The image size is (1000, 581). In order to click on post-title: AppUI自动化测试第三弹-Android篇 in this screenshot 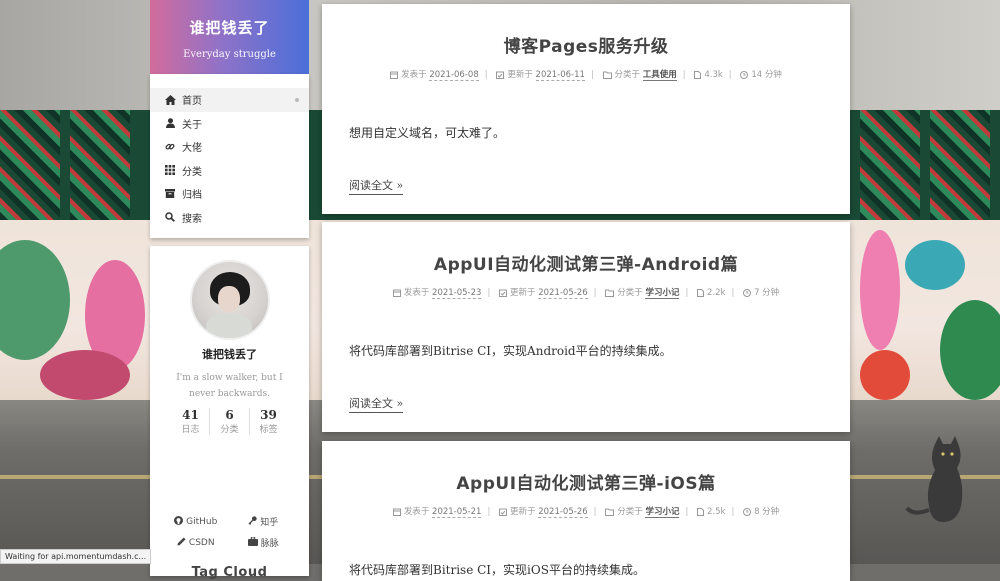, I will do `click(586, 262)`.